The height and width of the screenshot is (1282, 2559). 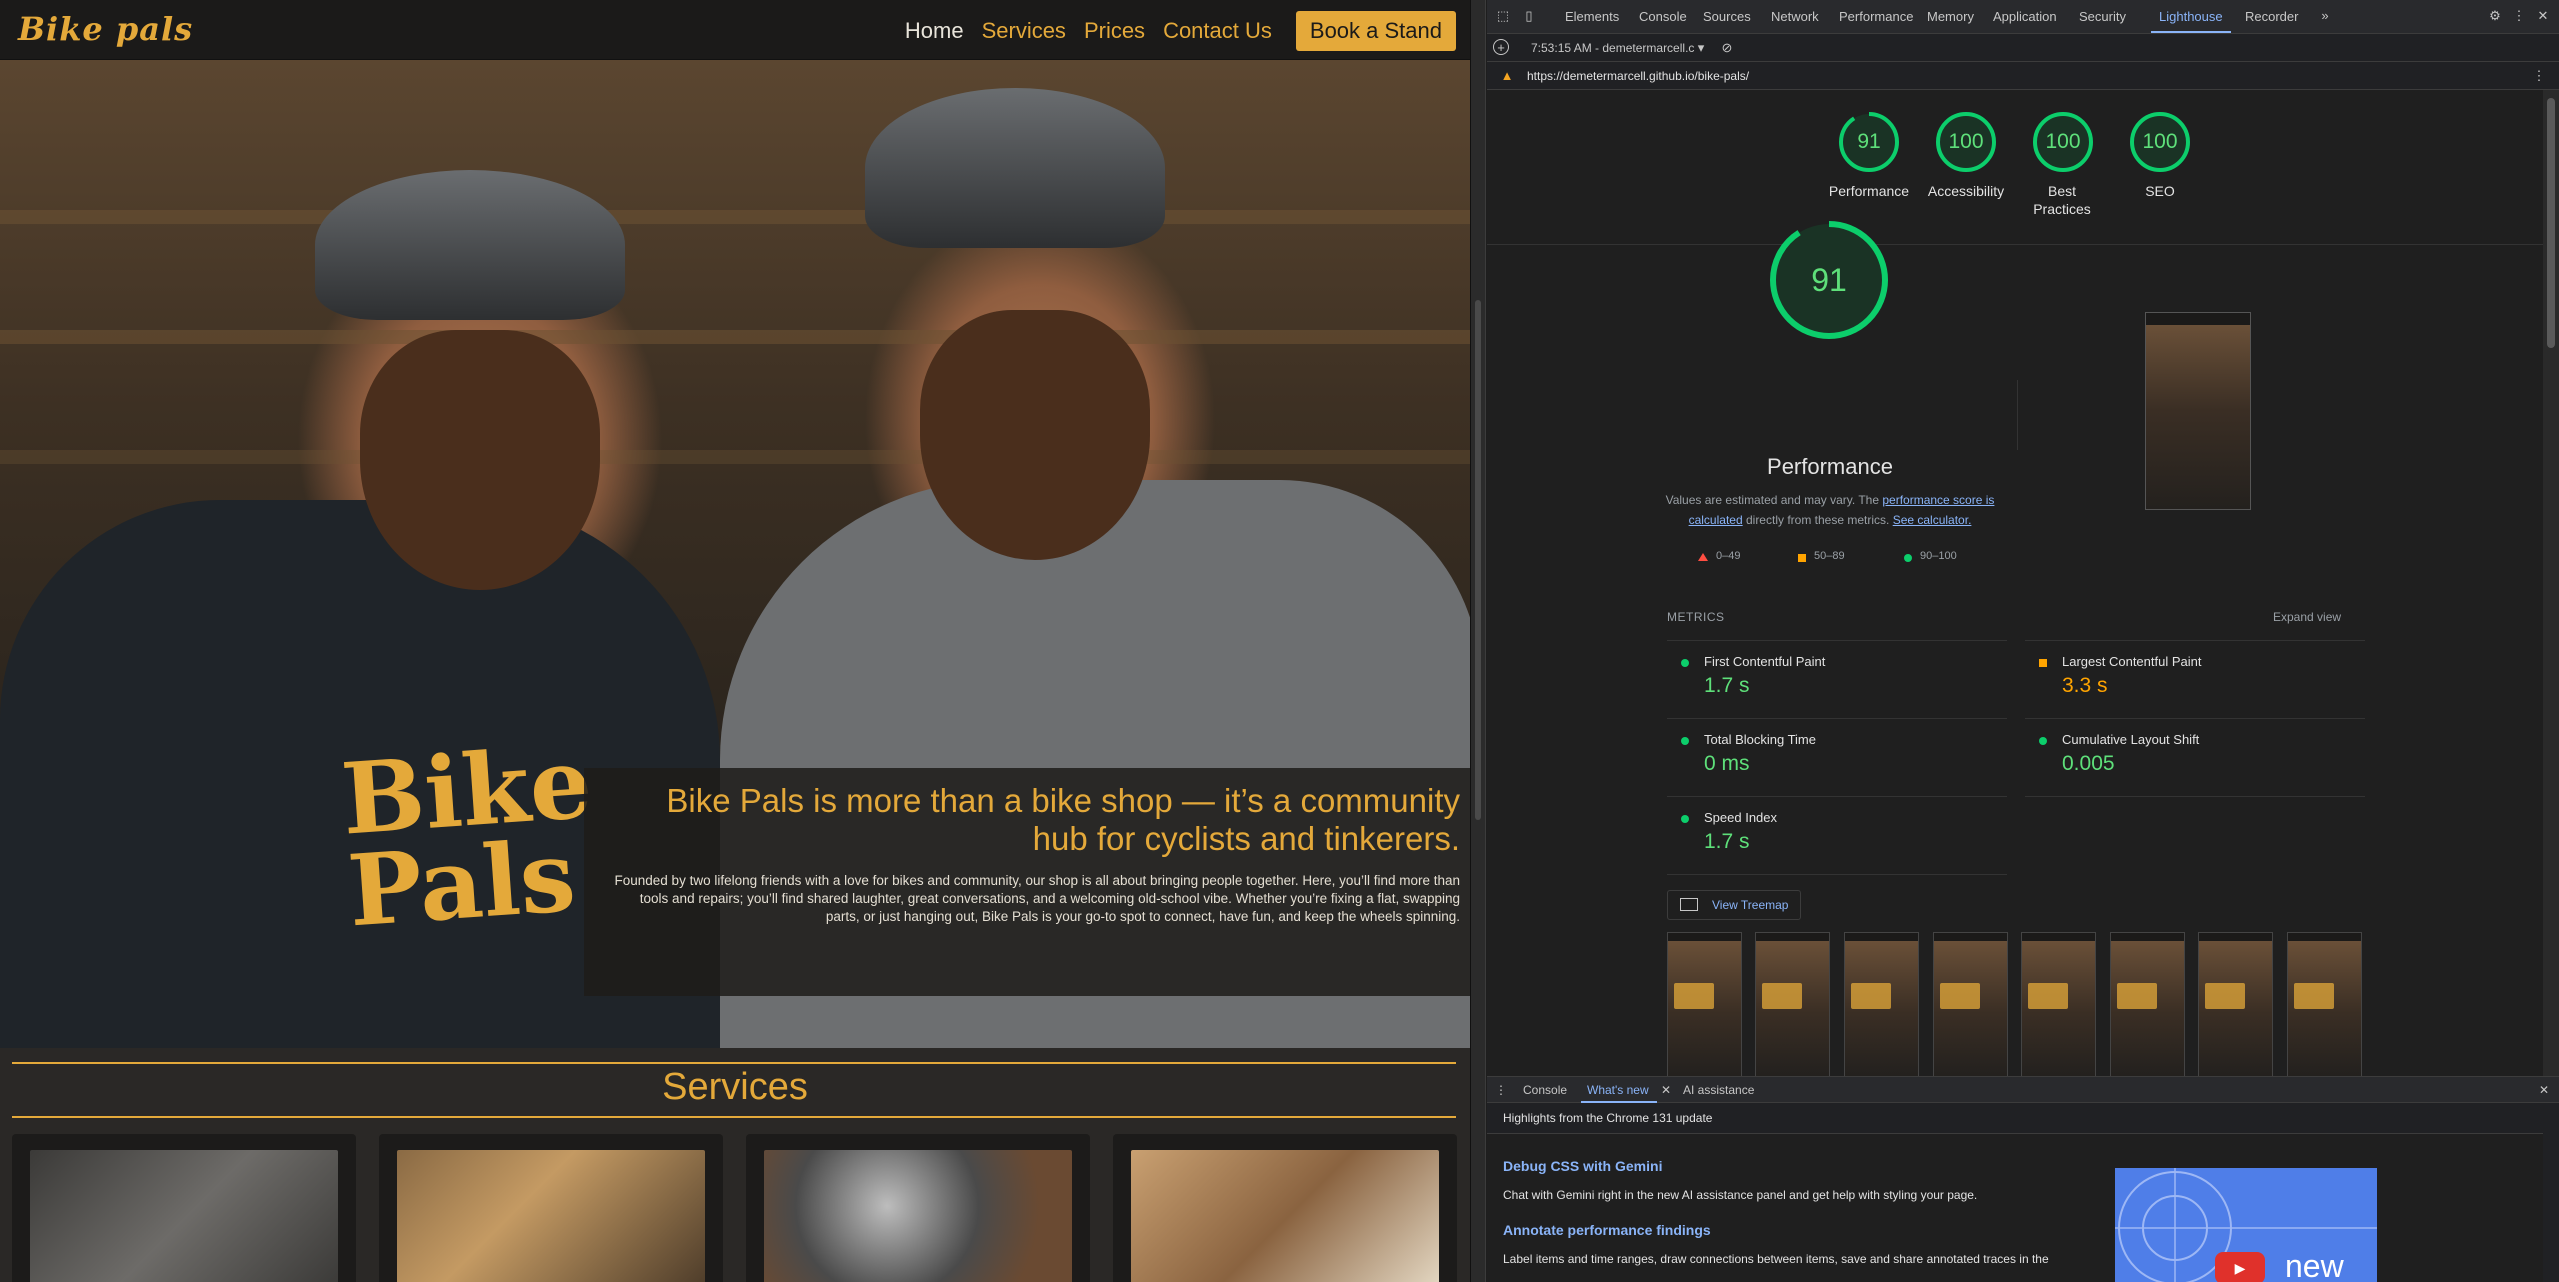 What do you see at coordinates (1932, 520) in the screenshot?
I see `see-calculator-link: See calculator.` at bounding box center [1932, 520].